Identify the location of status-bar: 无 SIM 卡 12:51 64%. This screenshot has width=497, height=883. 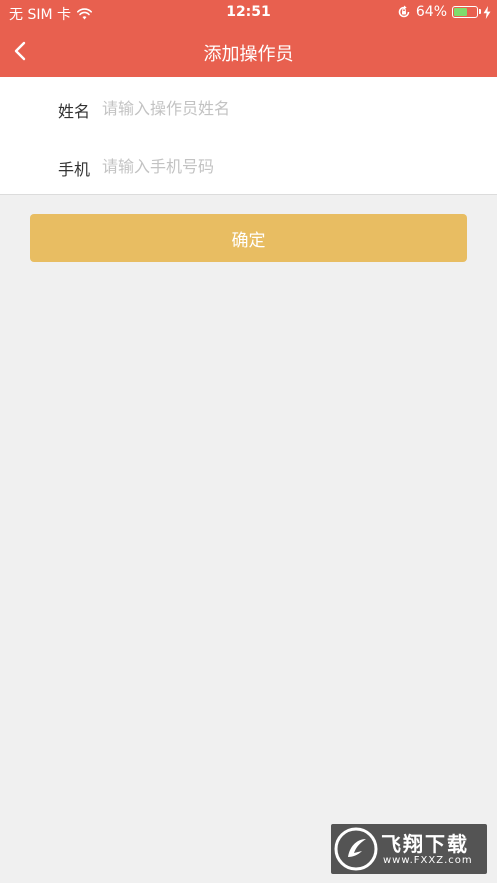
(248, 13).